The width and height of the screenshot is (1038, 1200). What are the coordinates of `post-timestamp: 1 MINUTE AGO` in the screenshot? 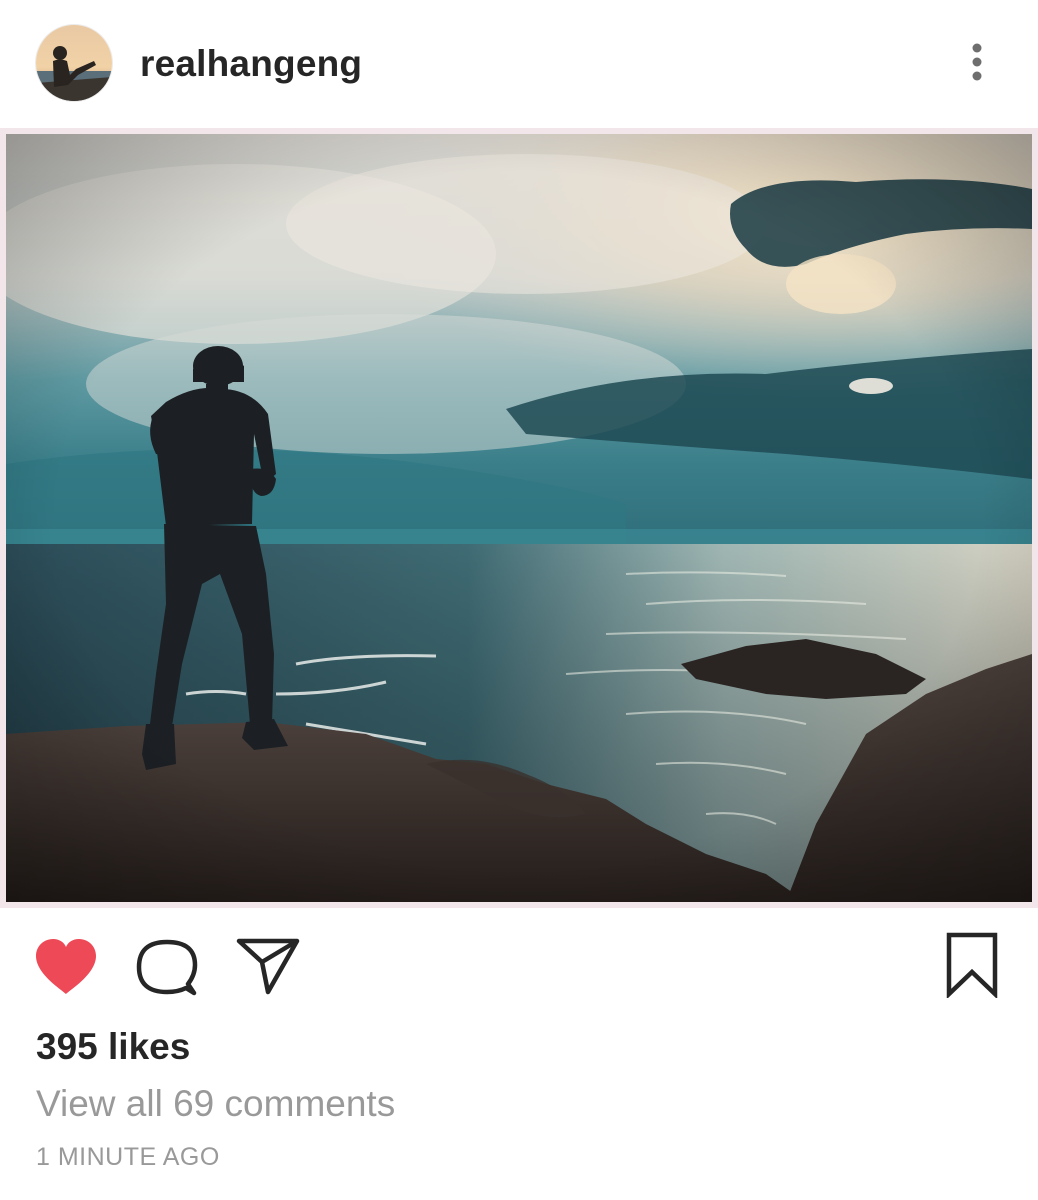 It's located at (128, 1157).